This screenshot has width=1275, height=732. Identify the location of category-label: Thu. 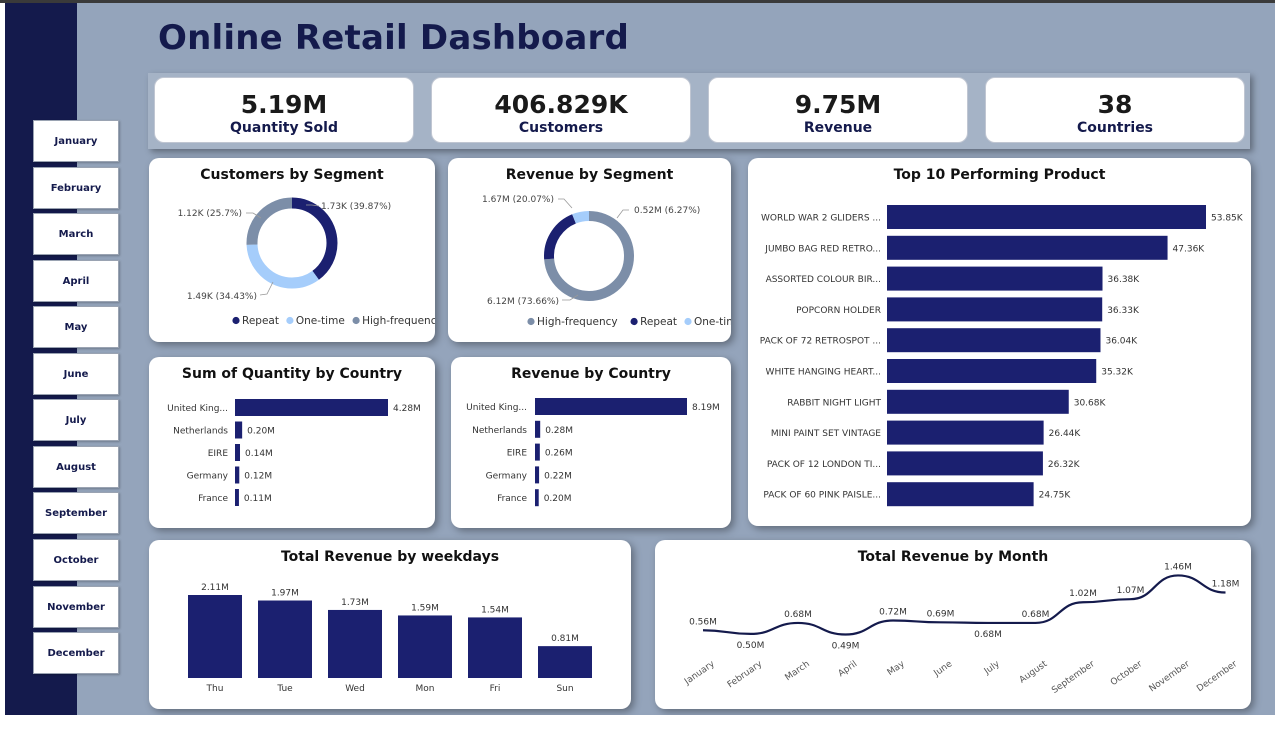
(215, 689).